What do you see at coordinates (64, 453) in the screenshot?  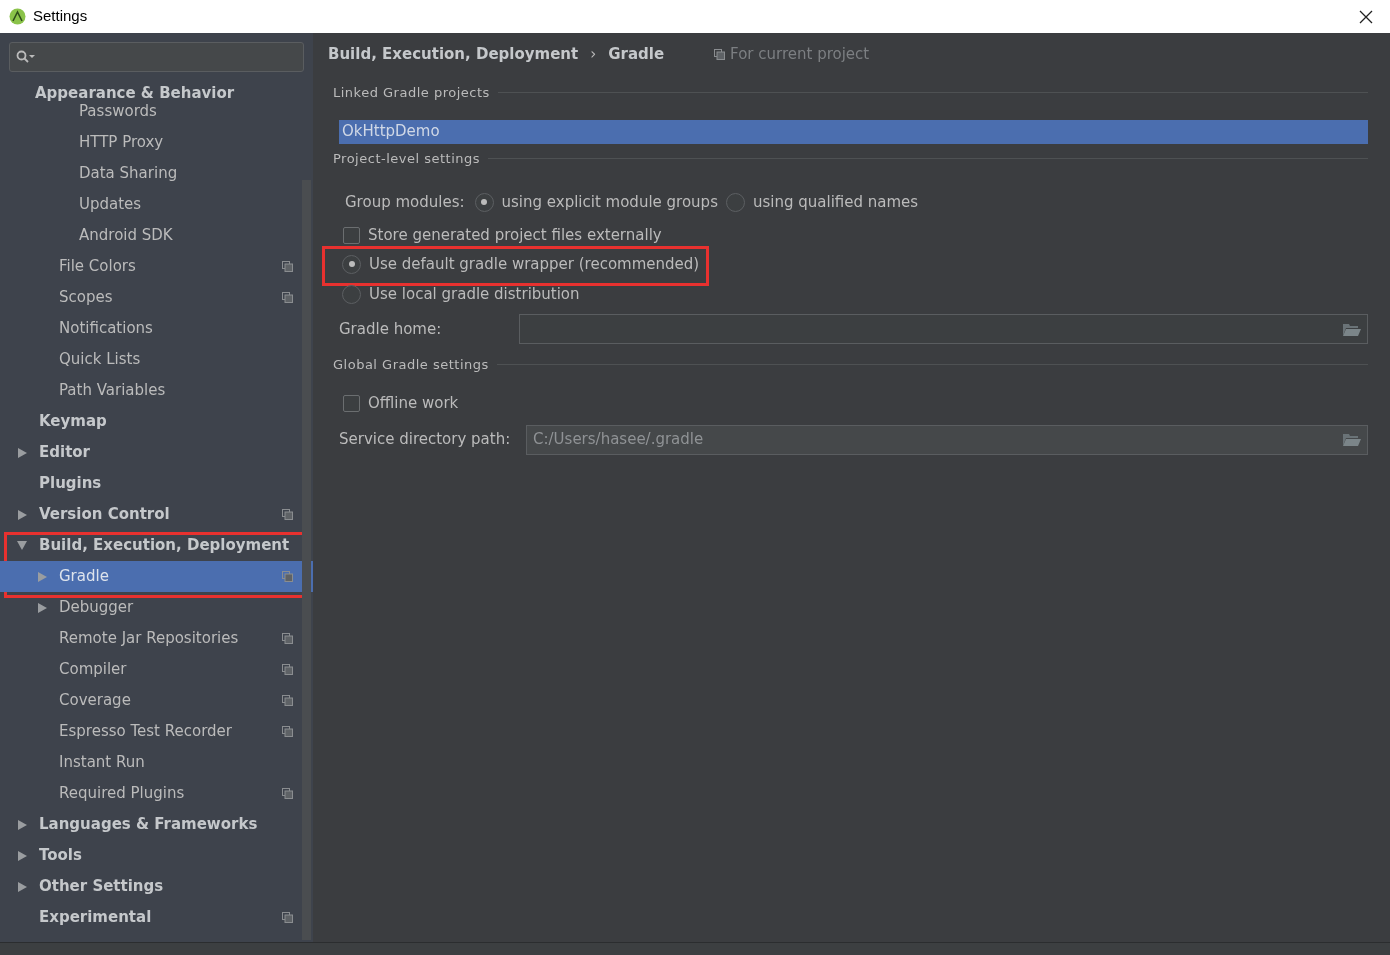 I see `tree-item-label: Editor` at bounding box center [64, 453].